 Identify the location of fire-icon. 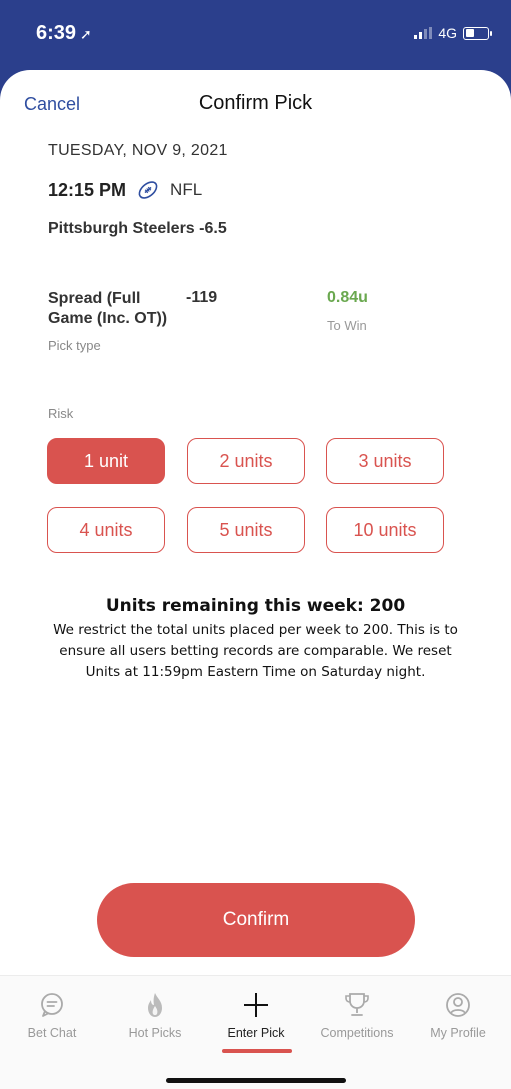
(155, 1005).